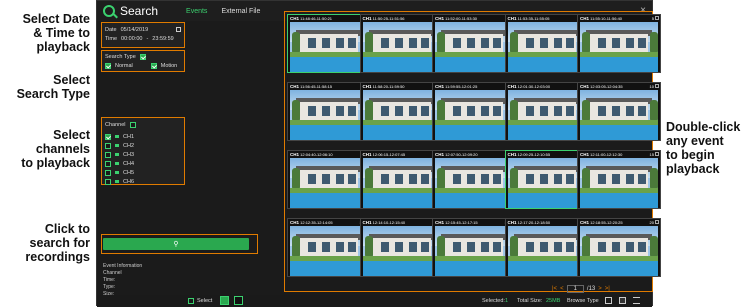 This screenshot has width=746, height=307. What do you see at coordinates (191, 301) in the screenshot?
I see `select-all-checkbox` at bounding box center [191, 301].